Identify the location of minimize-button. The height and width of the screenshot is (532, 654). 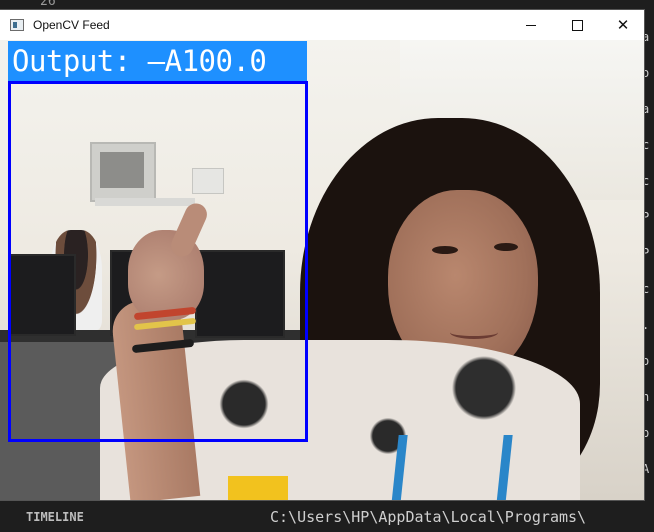
(531, 25).